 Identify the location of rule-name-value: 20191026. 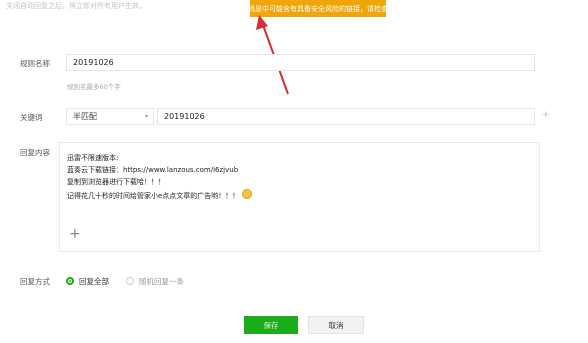
(93, 62).